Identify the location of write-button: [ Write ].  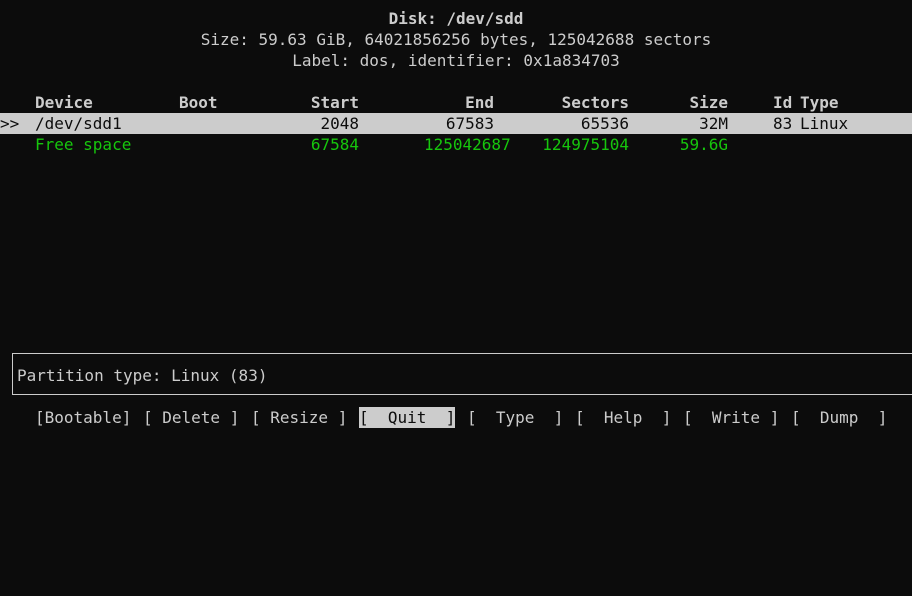
(731, 417).